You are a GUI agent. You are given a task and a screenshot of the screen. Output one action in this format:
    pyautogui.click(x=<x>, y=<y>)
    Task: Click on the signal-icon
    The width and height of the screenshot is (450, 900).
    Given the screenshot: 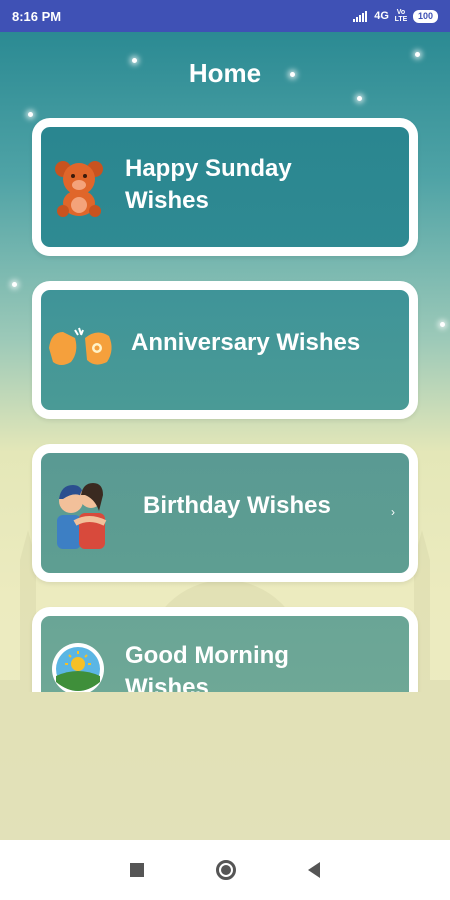 What is the action you would take?
    pyautogui.click(x=361, y=16)
    